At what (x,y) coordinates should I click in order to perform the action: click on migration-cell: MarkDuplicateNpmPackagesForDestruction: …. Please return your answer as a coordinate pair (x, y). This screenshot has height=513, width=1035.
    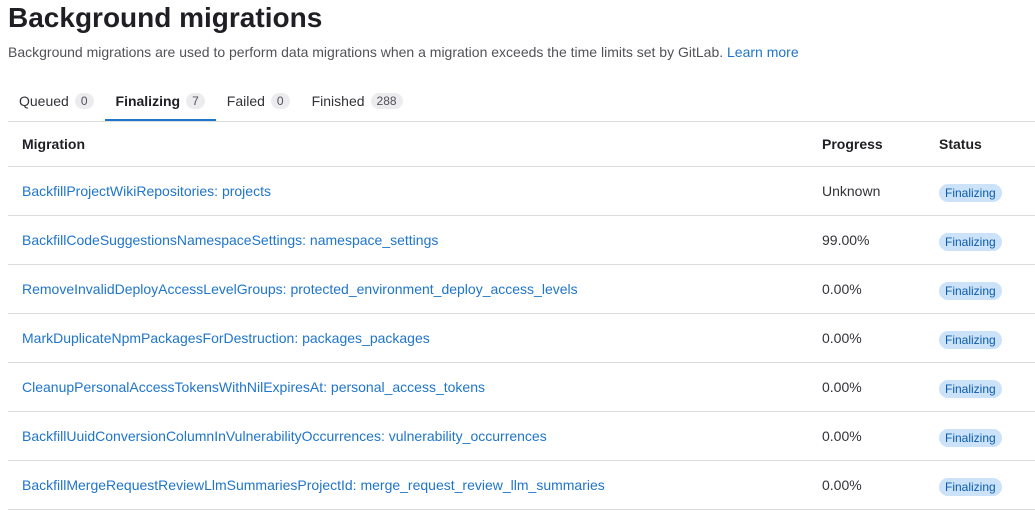
    Looking at the image, I should click on (408, 338).